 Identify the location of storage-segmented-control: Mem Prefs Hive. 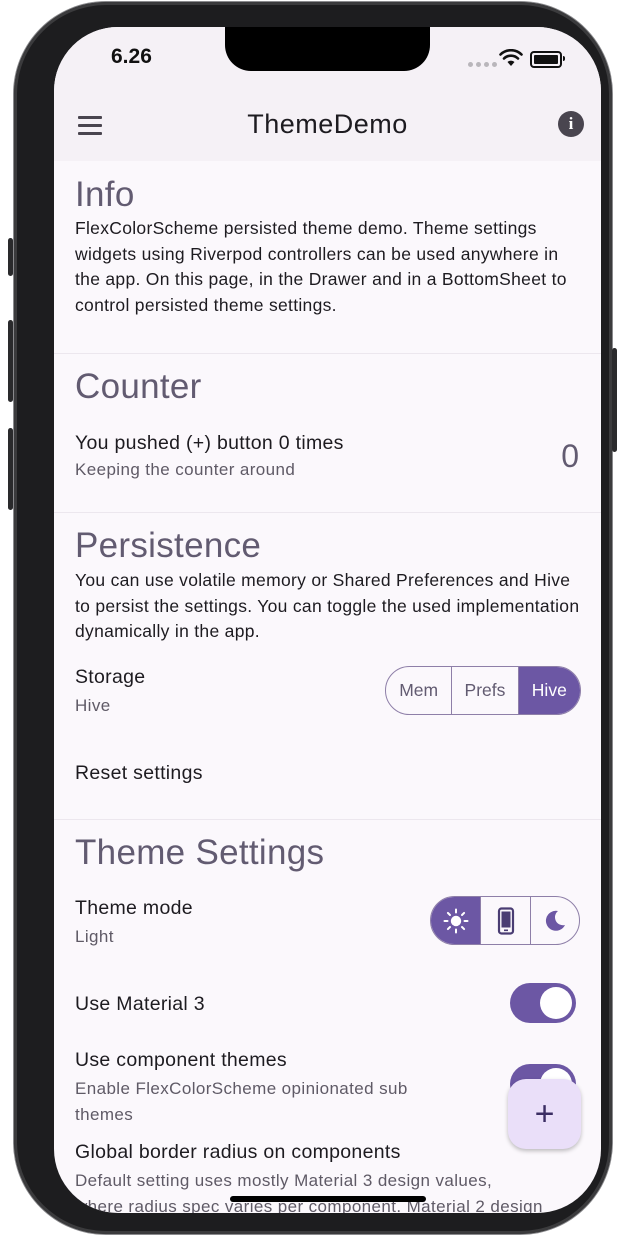
(483, 690).